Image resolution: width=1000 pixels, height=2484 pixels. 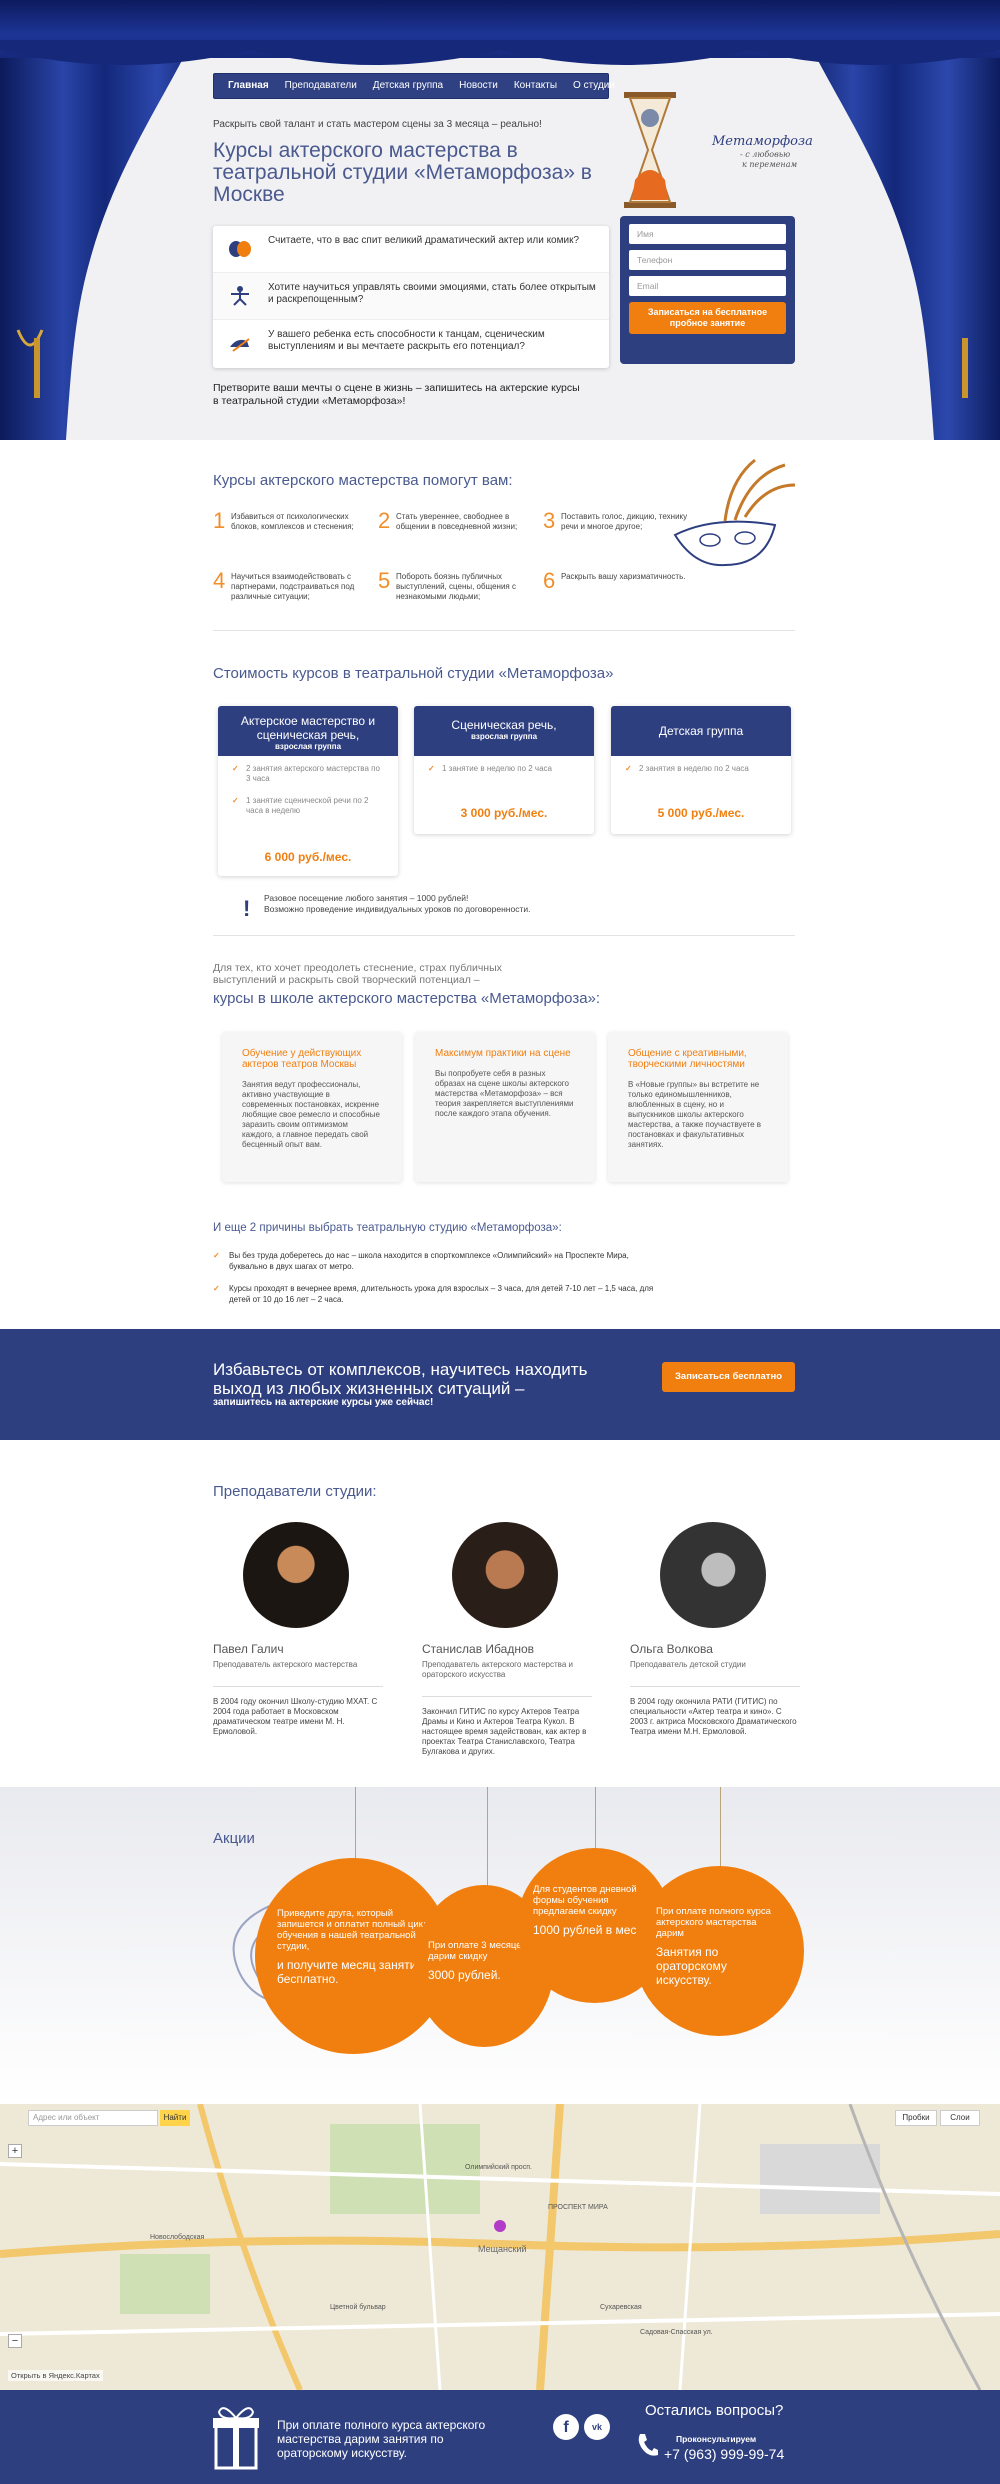 What do you see at coordinates (295, 1491) in the screenshot?
I see `teachers-title: Преподаватели студии:` at bounding box center [295, 1491].